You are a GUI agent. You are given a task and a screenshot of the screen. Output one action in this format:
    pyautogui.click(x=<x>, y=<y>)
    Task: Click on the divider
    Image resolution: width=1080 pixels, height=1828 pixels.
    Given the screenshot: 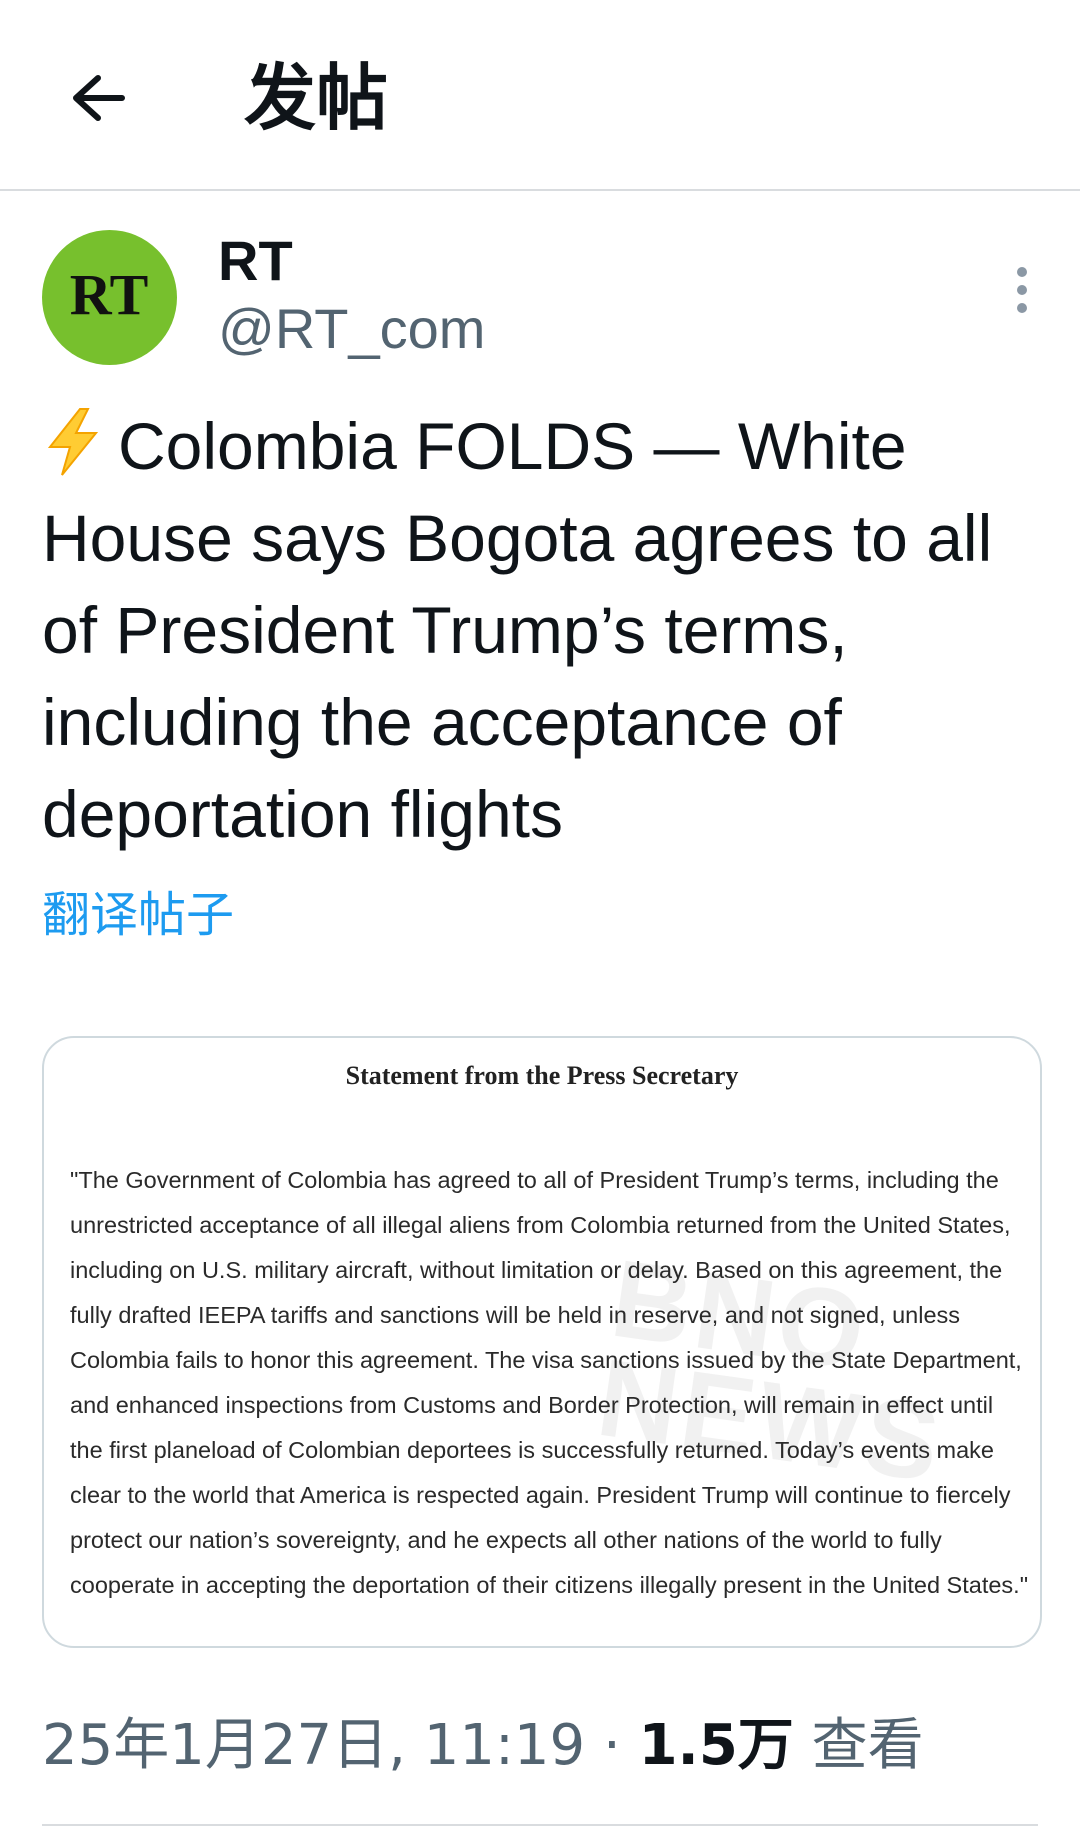 What is the action you would take?
    pyautogui.click(x=540, y=1825)
    